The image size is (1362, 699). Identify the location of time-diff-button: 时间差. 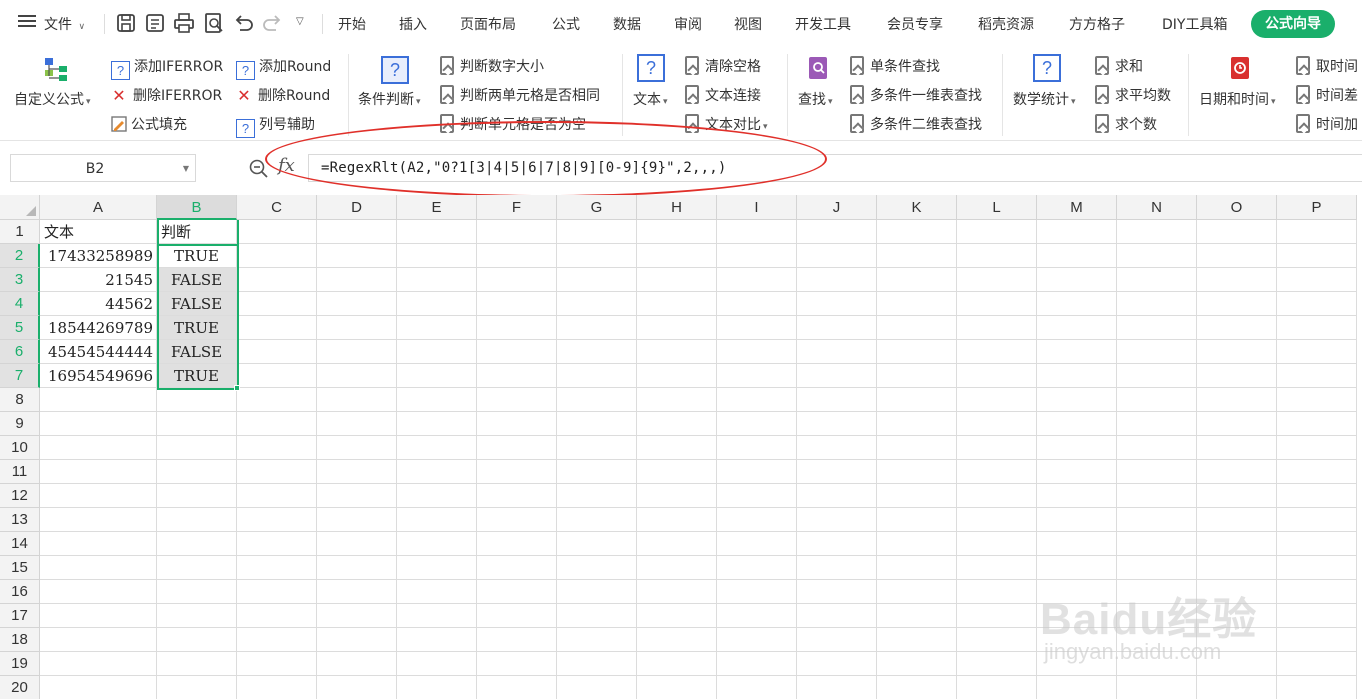
(1327, 95).